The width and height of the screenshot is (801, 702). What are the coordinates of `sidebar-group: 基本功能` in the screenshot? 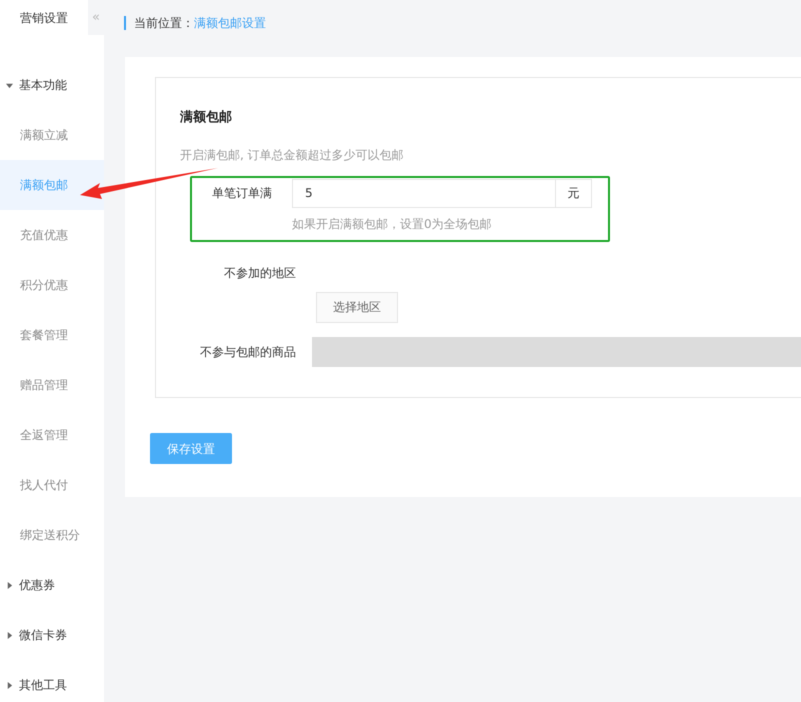 It's located at (52, 85).